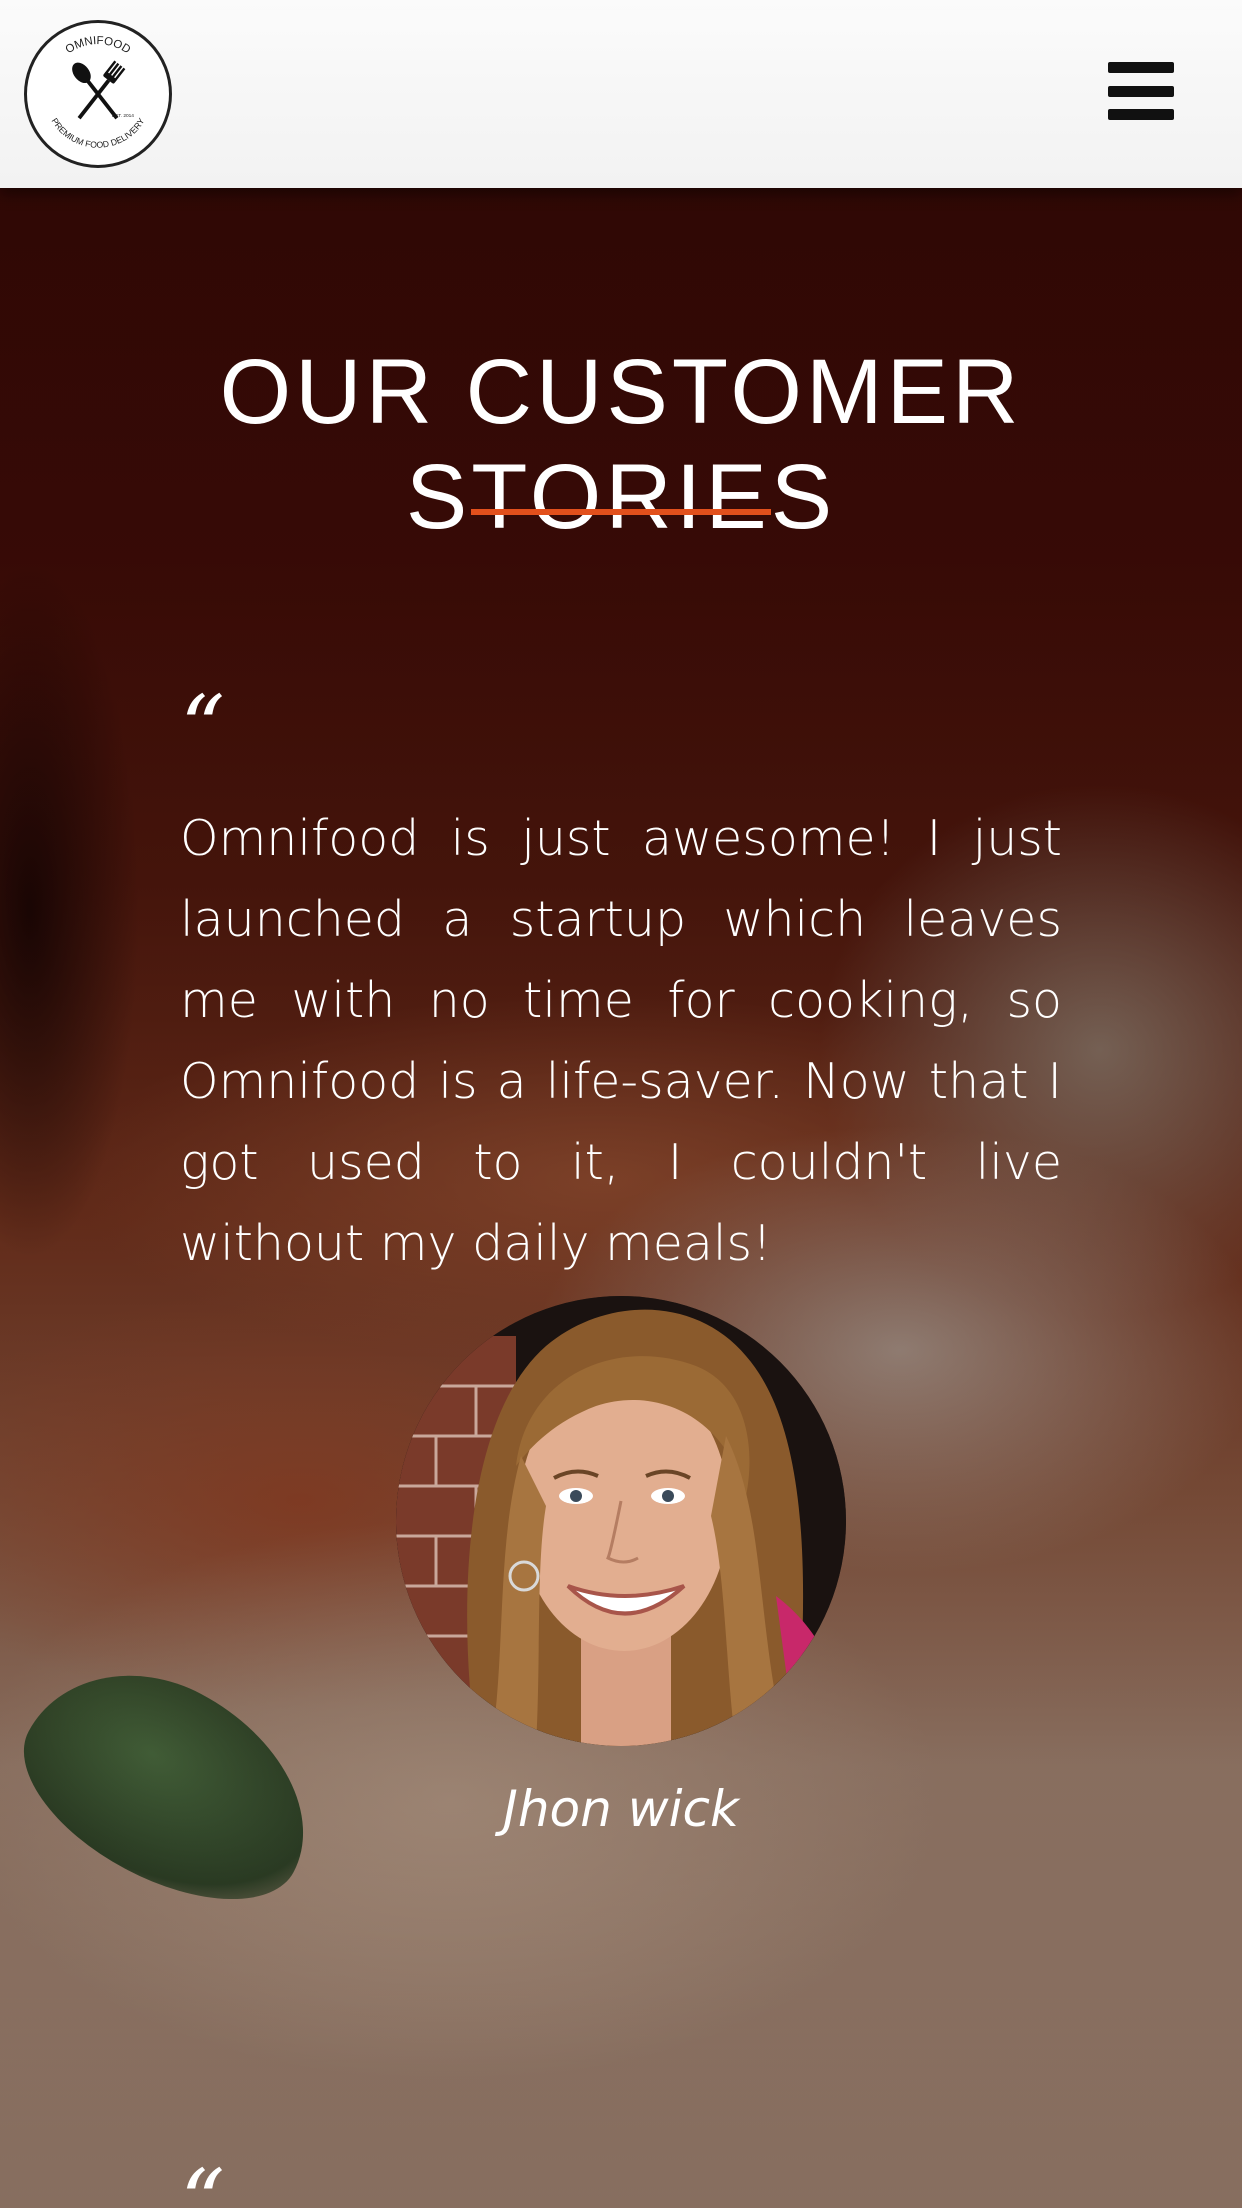 The image size is (1242, 2208). What do you see at coordinates (621, 1809) in the screenshot?
I see `testimonial-author: Jhon wick` at bounding box center [621, 1809].